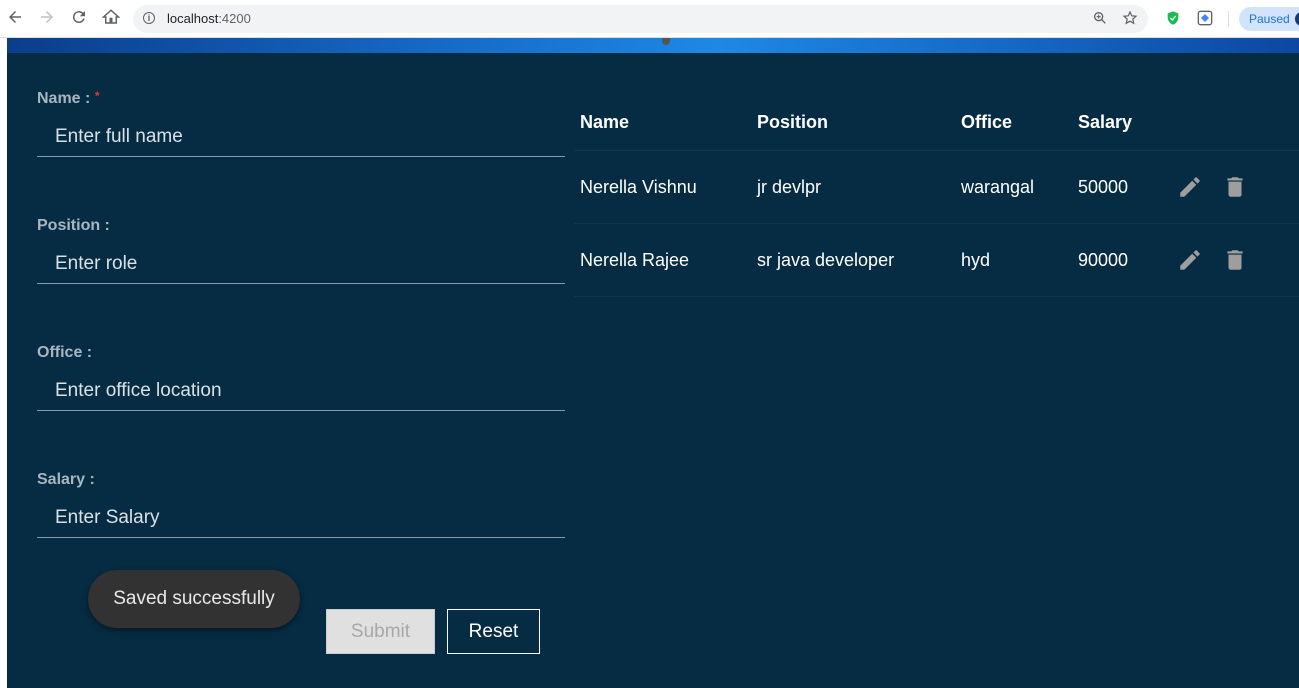 The image size is (1299, 688). What do you see at coordinates (149, 18) in the screenshot?
I see `info-icon: i` at bounding box center [149, 18].